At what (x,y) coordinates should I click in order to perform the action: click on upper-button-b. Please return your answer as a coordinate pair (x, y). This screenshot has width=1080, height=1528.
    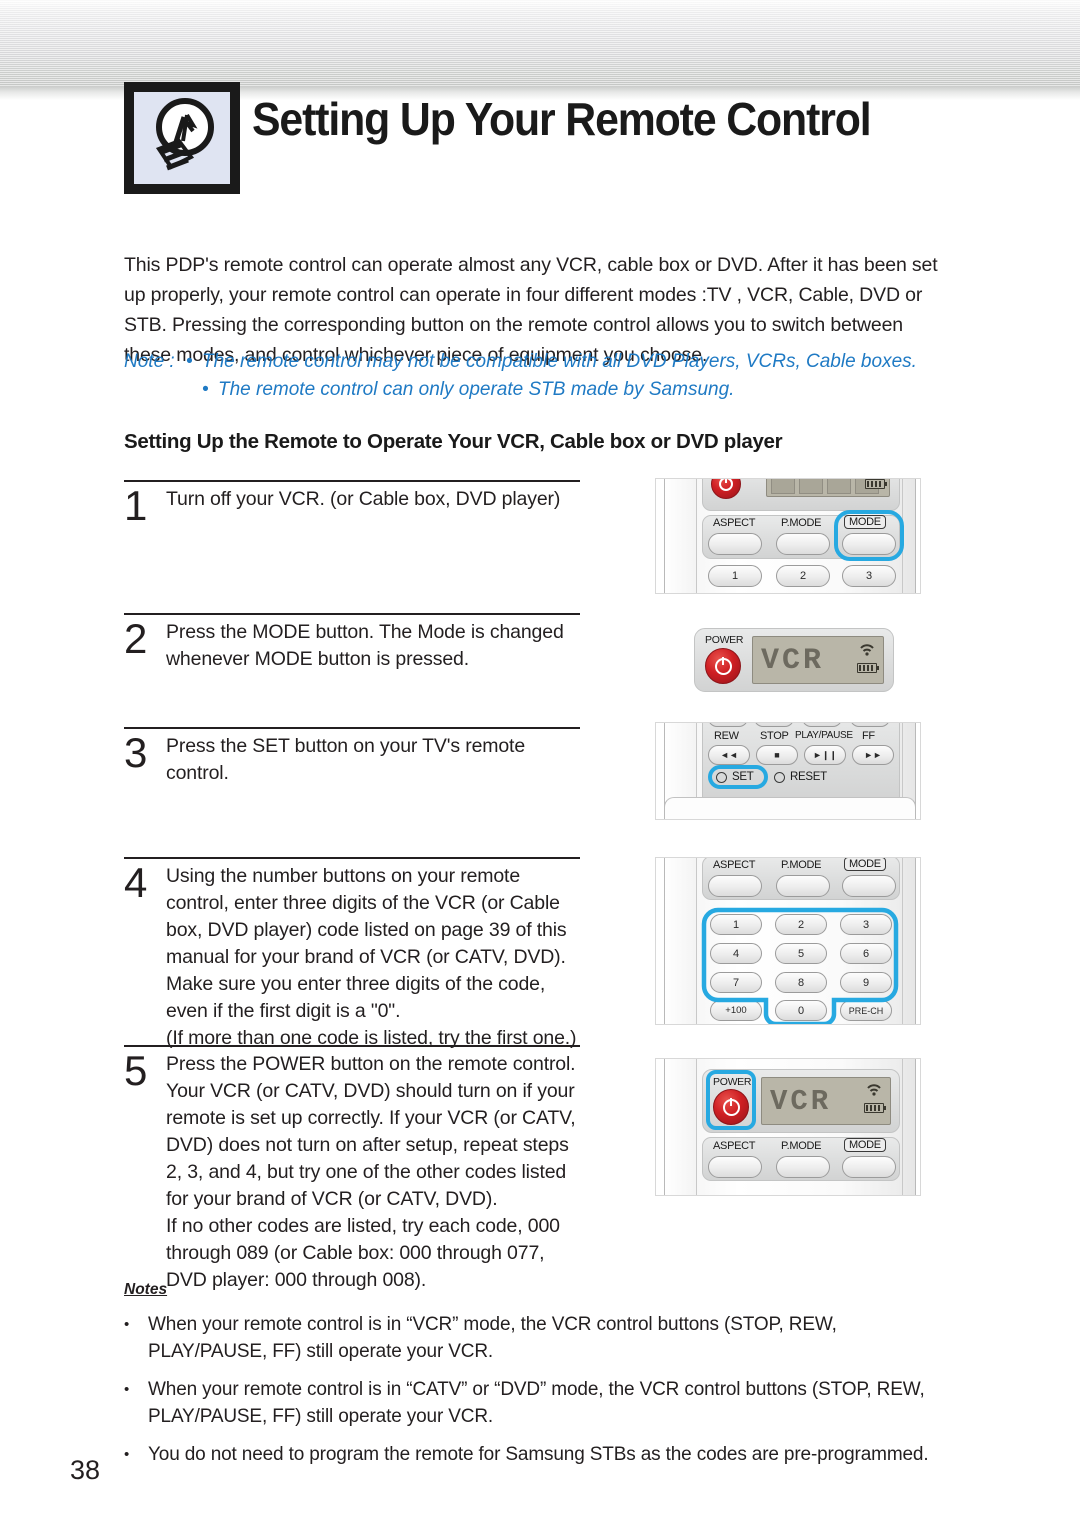
    Looking at the image, I should click on (774, 725).